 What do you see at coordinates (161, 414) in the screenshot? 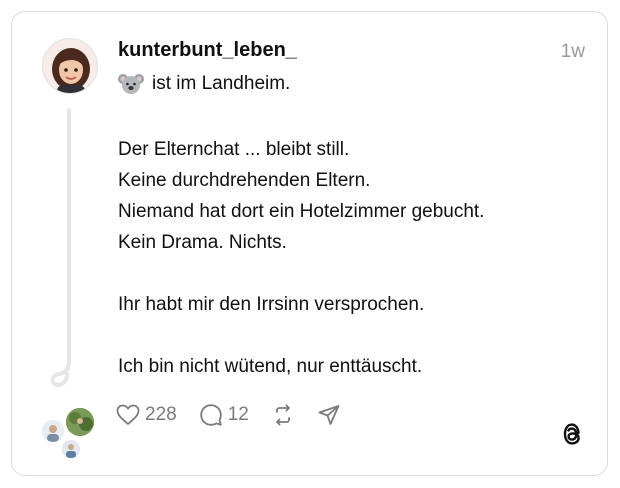
I see `like-count: 228` at bounding box center [161, 414].